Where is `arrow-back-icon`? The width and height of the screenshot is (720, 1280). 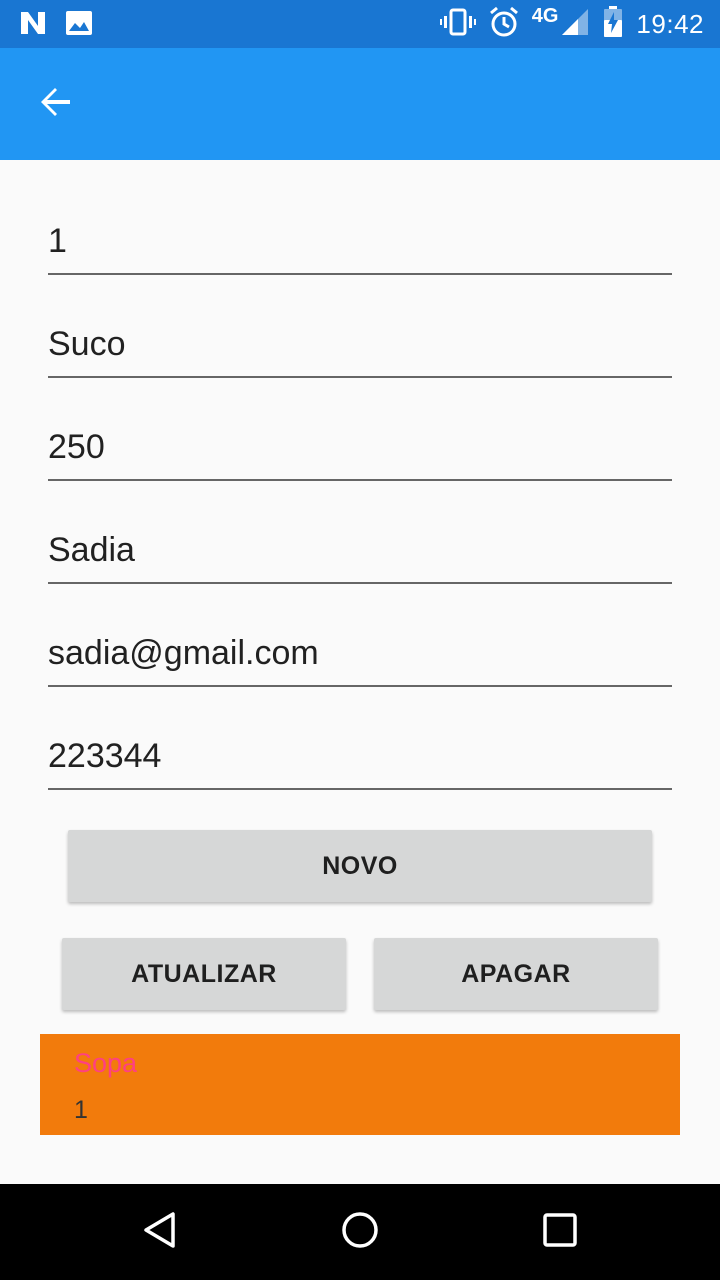
arrow-back-icon is located at coordinates (56, 104).